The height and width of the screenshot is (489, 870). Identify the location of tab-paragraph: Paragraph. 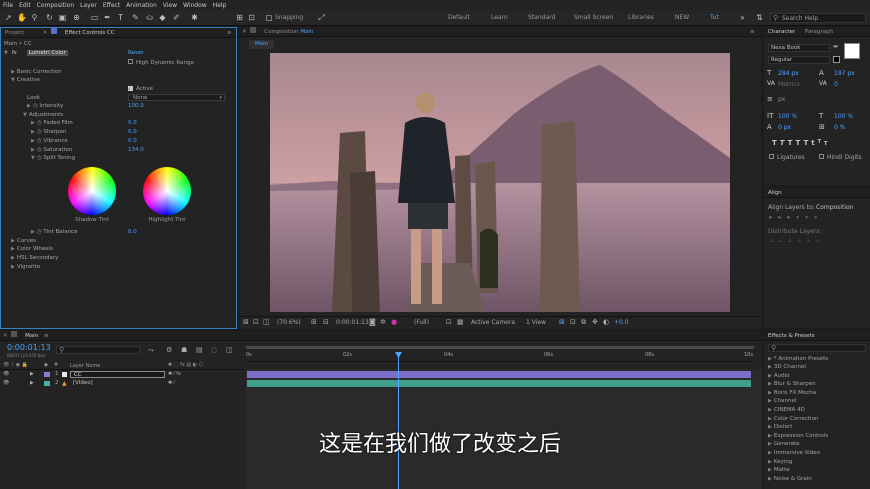
(819, 32).